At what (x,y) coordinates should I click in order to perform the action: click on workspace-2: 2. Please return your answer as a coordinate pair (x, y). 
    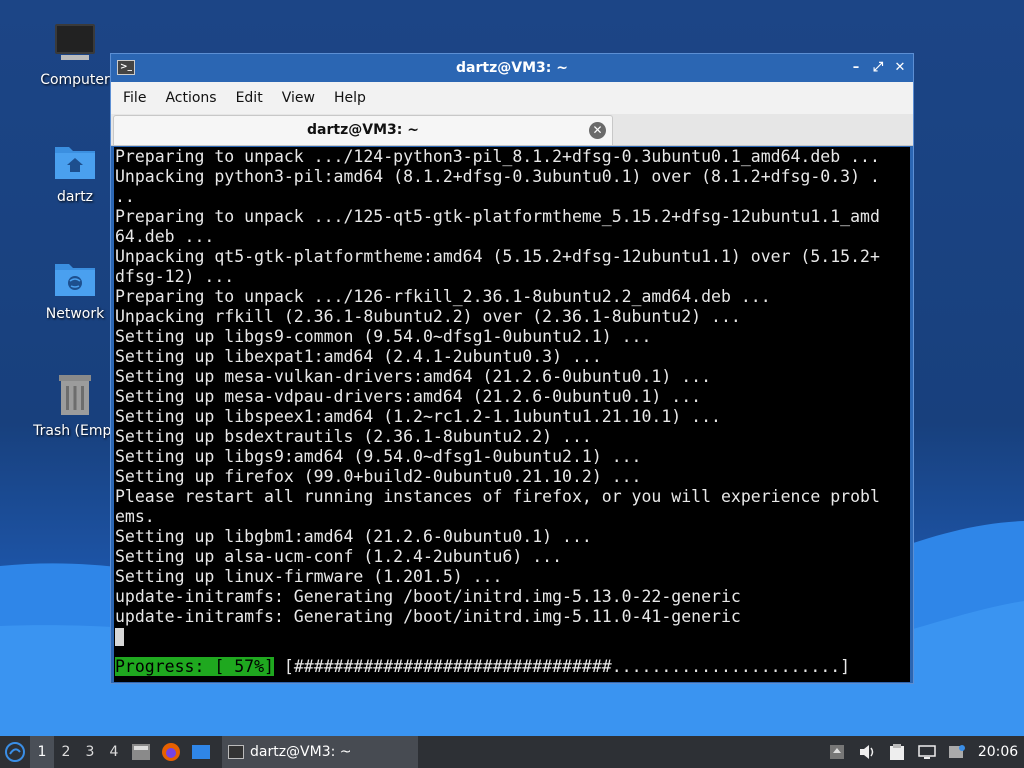
    Looking at the image, I should click on (66, 752).